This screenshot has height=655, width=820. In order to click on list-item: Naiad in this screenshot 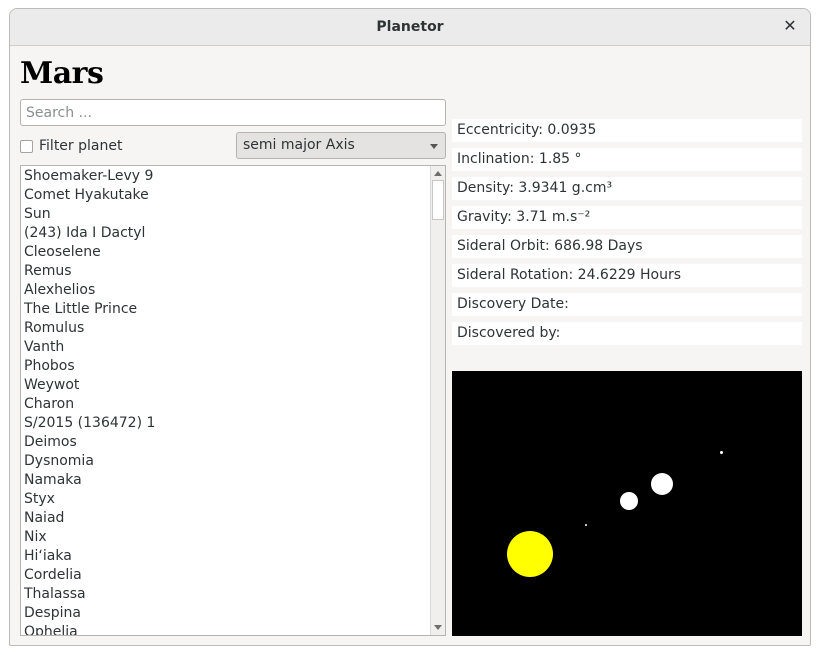, I will do `click(89, 518)`.